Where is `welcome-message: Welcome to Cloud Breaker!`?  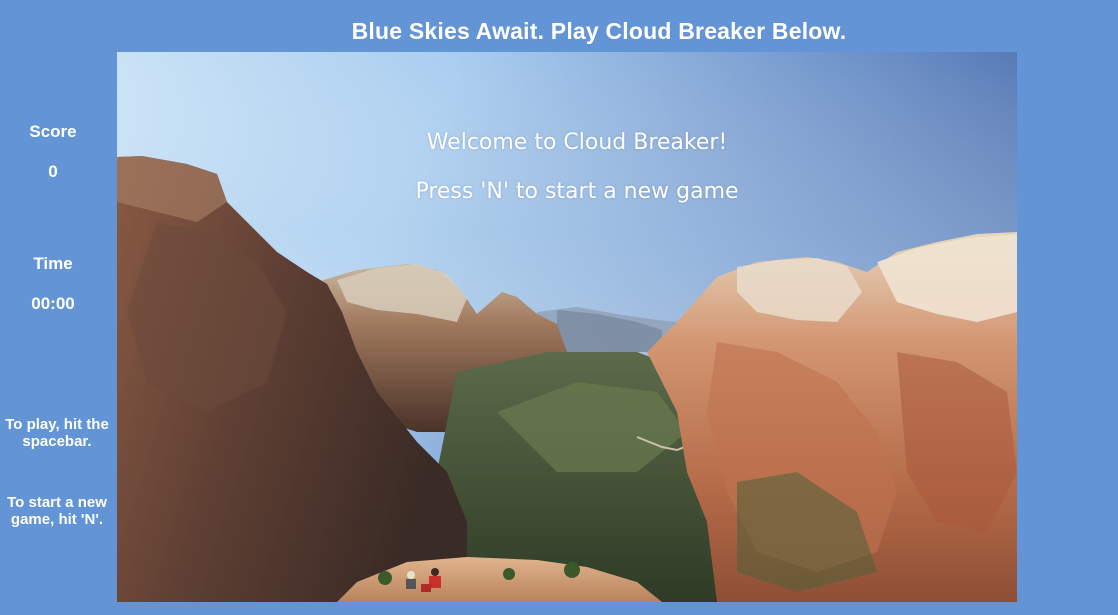
welcome-message: Welcome to Cloud Breaker! is located at coordinates (577, 142).